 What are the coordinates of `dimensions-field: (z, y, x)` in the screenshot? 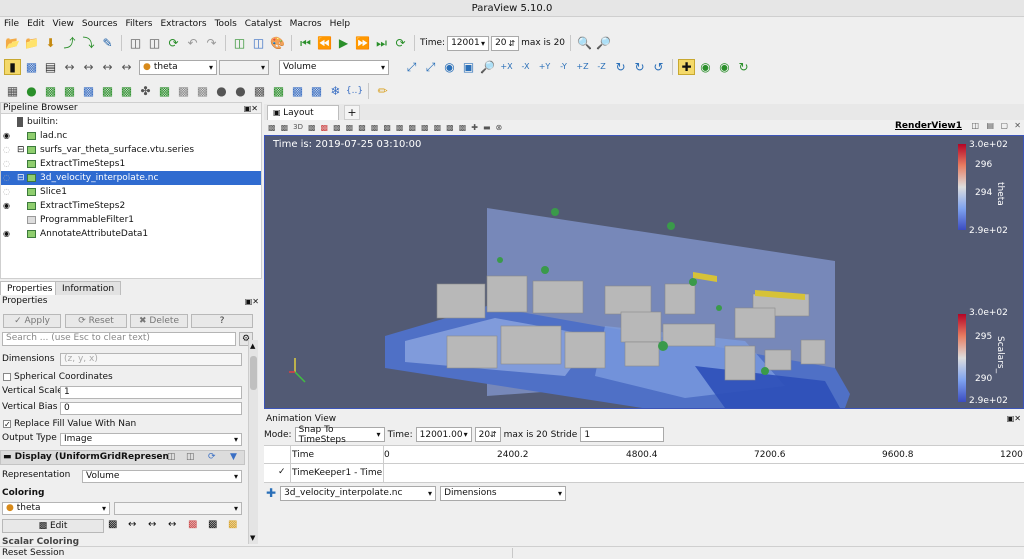 It's located at (151, 359).